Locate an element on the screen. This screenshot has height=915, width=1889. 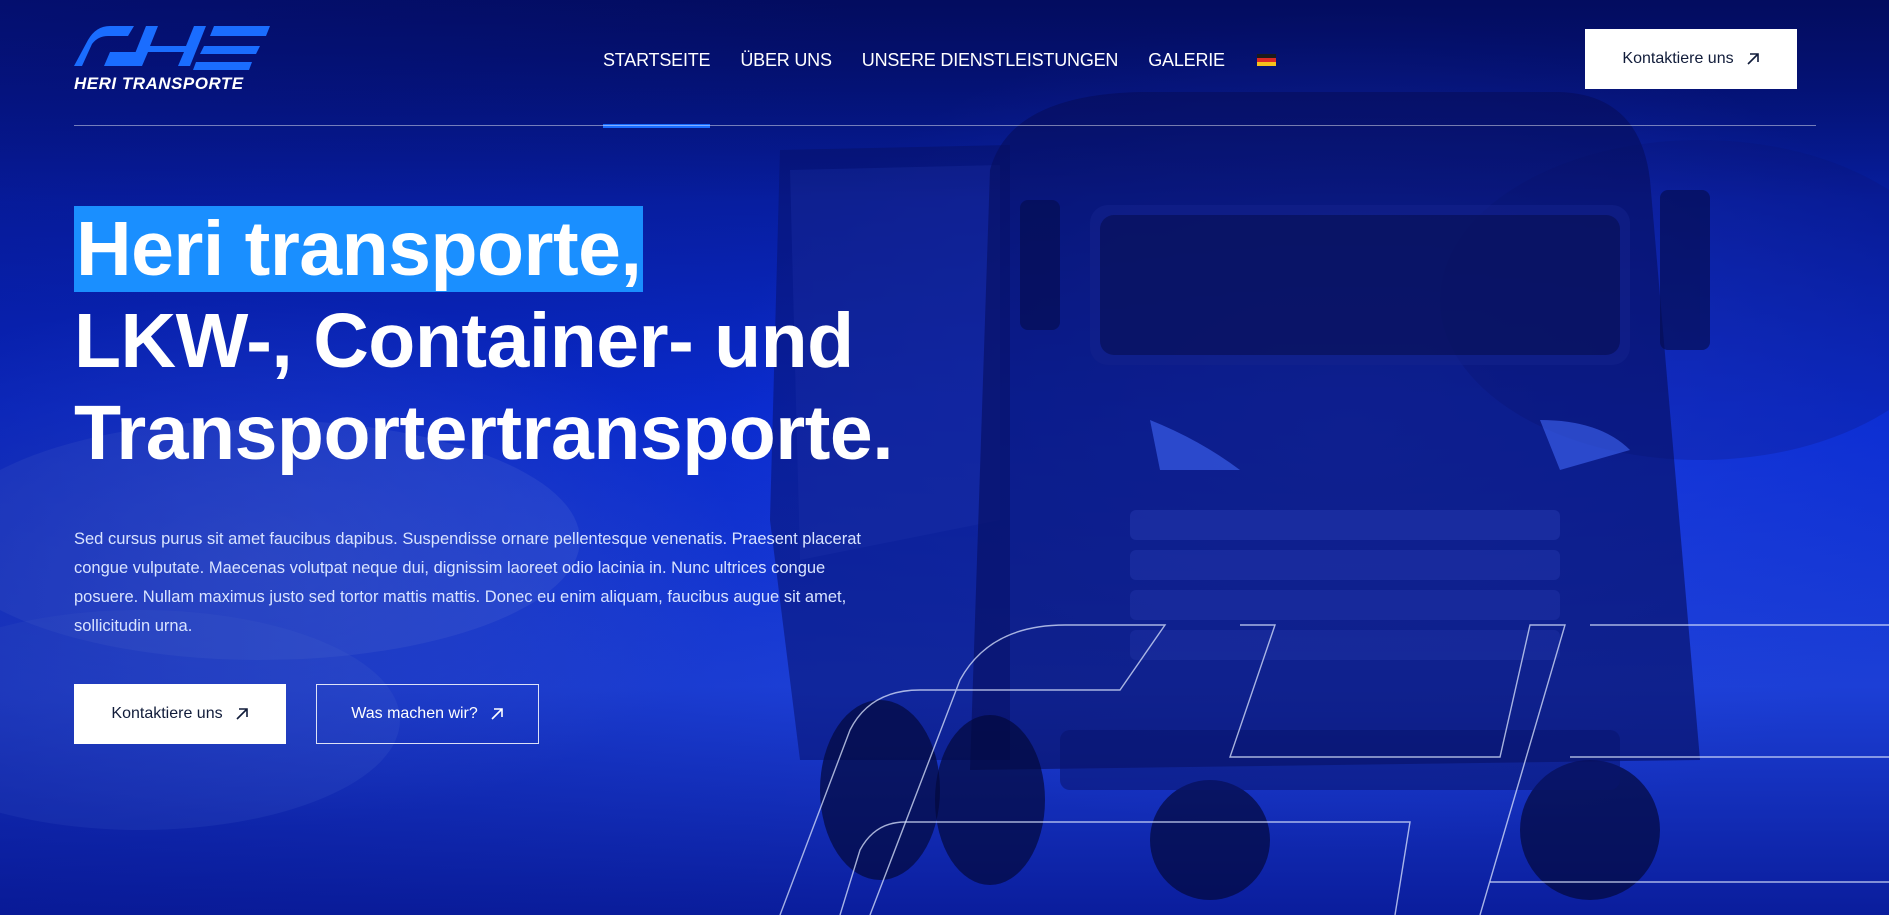
hero-title-highlight: Heri transporte, is located at coordinates (359, 249).